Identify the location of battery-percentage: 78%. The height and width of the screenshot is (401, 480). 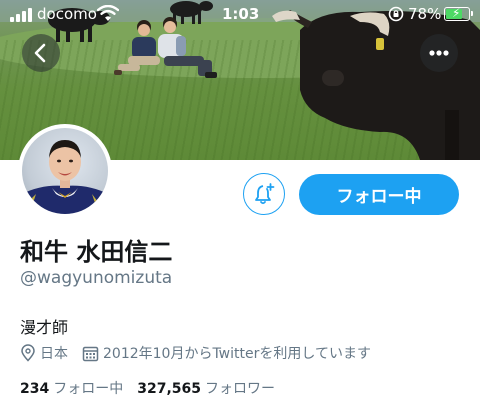
(425, 14).